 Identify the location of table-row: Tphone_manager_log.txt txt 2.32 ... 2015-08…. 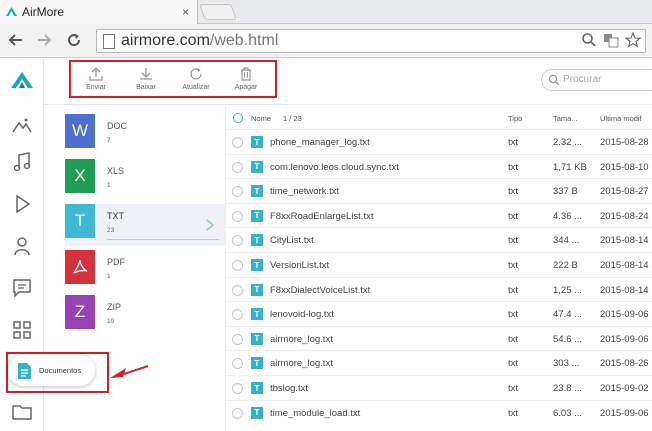
(439, 141).